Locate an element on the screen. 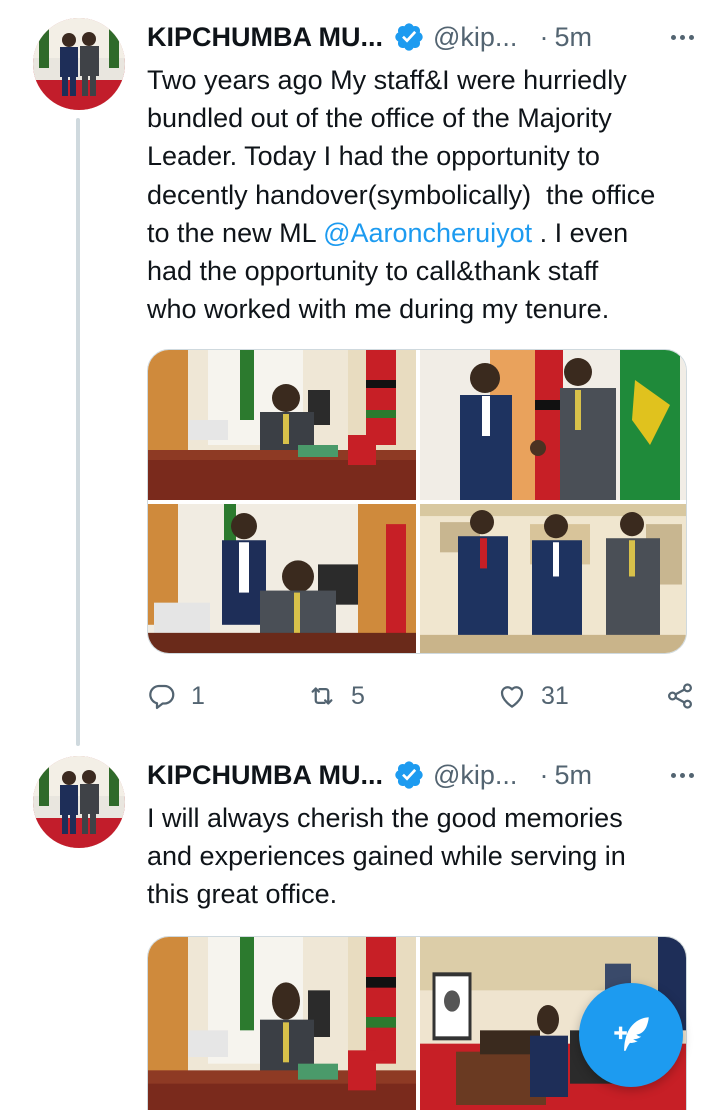 The image size is (720, 1110). mention-link: @Aaroncheruiyot is located at coordinates (427, 233).